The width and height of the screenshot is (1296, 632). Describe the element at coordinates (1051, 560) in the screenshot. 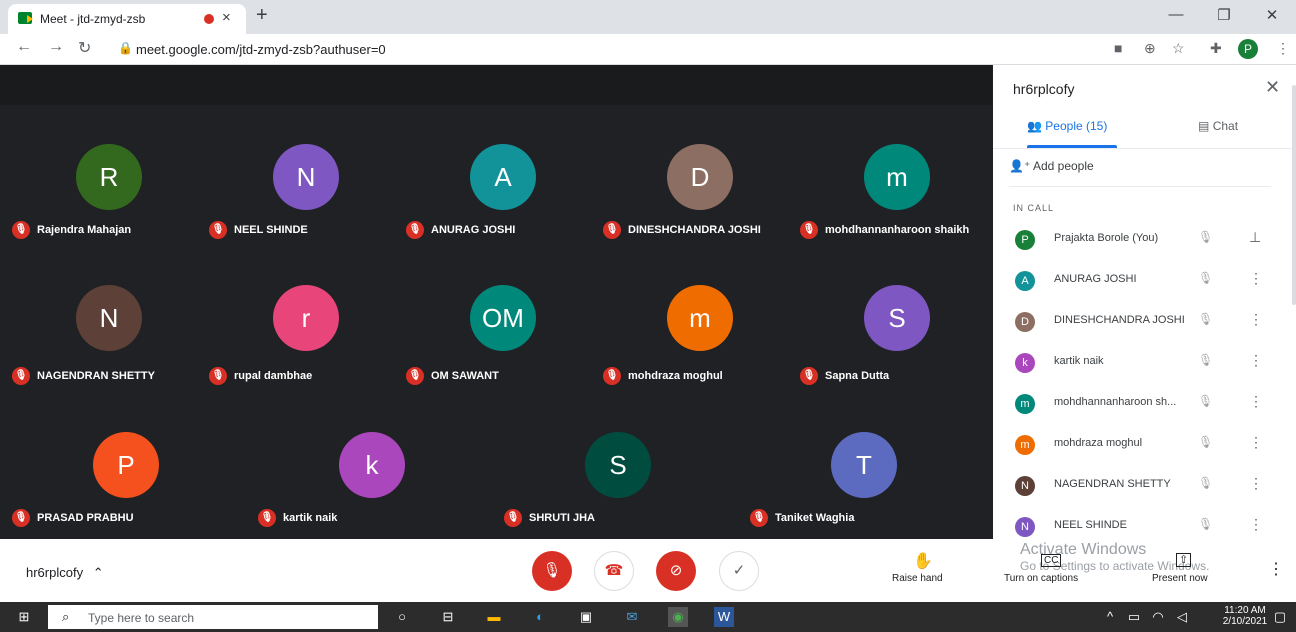

I see `captions-icon: CC` at that location.